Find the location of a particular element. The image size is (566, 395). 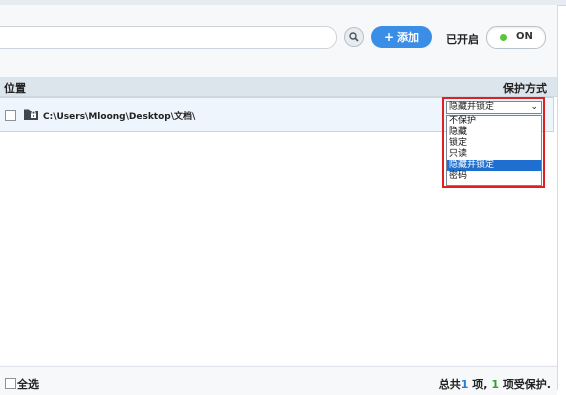

option-read-only: 只读 is located at coordinates (494, 154).